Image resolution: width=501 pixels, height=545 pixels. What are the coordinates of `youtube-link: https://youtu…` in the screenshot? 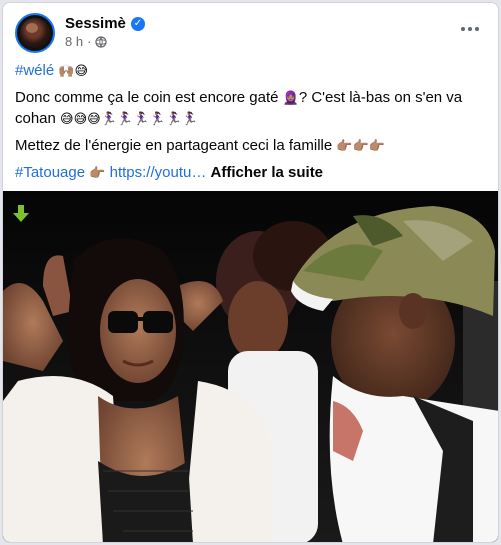 It's located at (158, 172).